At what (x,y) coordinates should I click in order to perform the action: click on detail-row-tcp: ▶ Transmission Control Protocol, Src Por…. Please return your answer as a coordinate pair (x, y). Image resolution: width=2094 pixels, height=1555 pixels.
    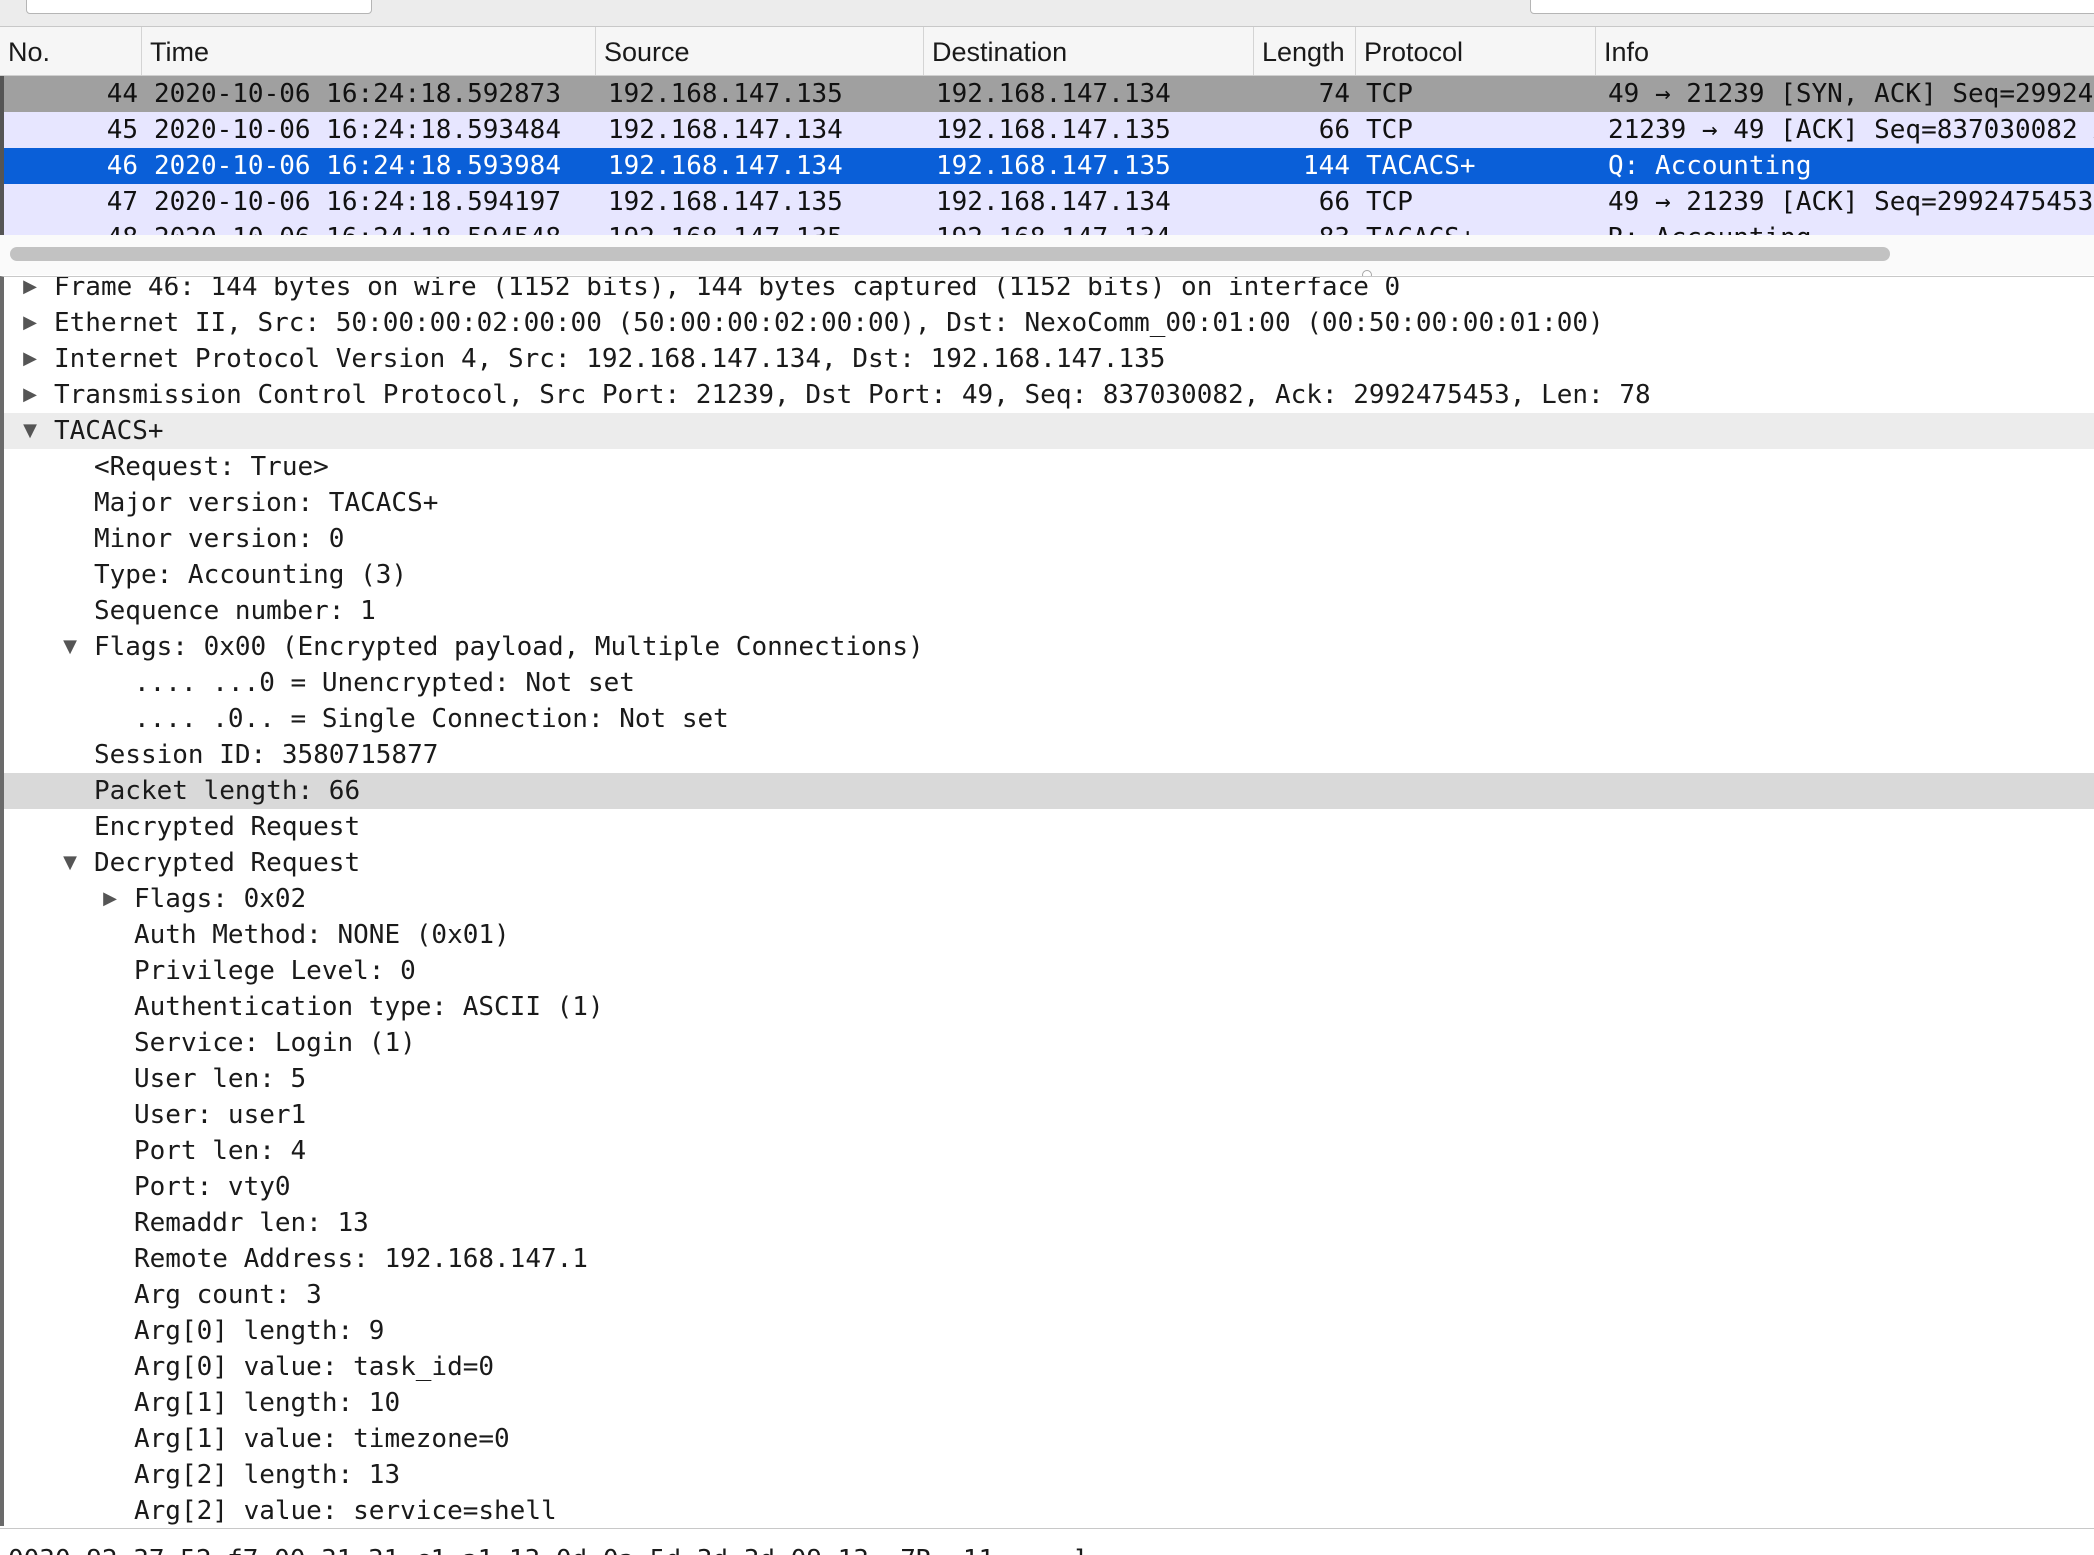
    Looking at the image, I should click on (1049, 395).